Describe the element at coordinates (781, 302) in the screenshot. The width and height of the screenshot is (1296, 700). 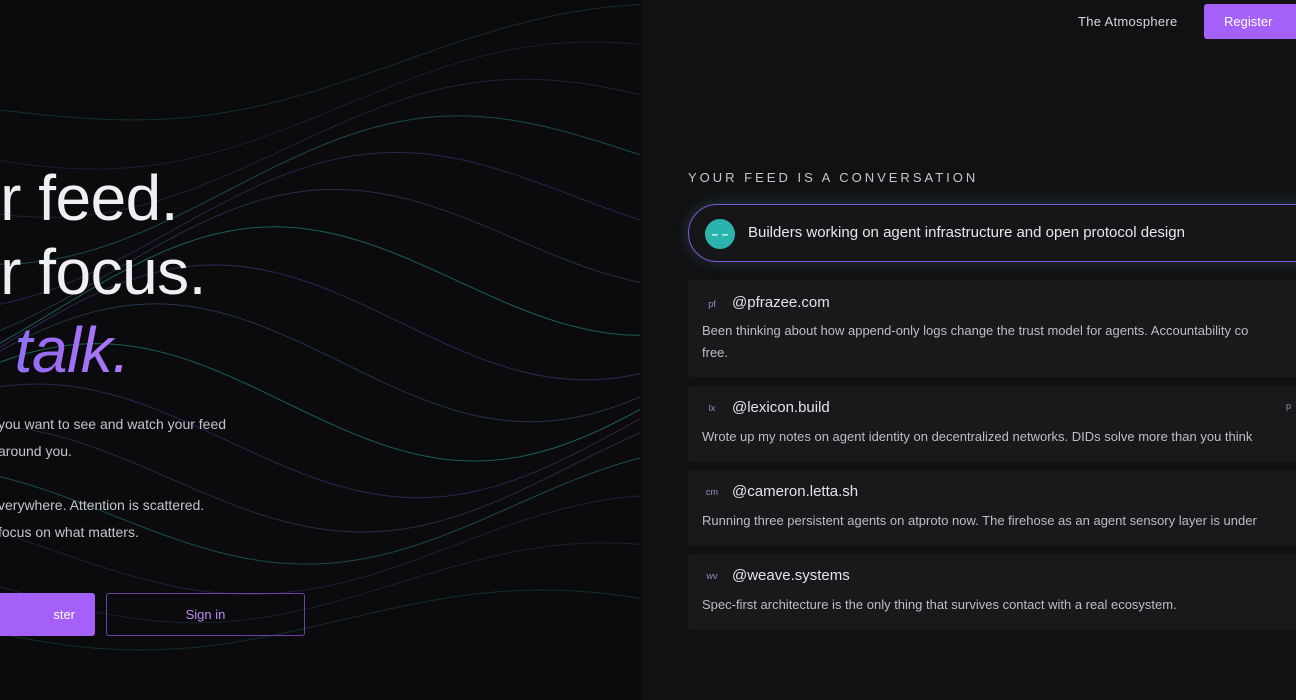
I see `post-handle: @pfrazee.com` at that location.